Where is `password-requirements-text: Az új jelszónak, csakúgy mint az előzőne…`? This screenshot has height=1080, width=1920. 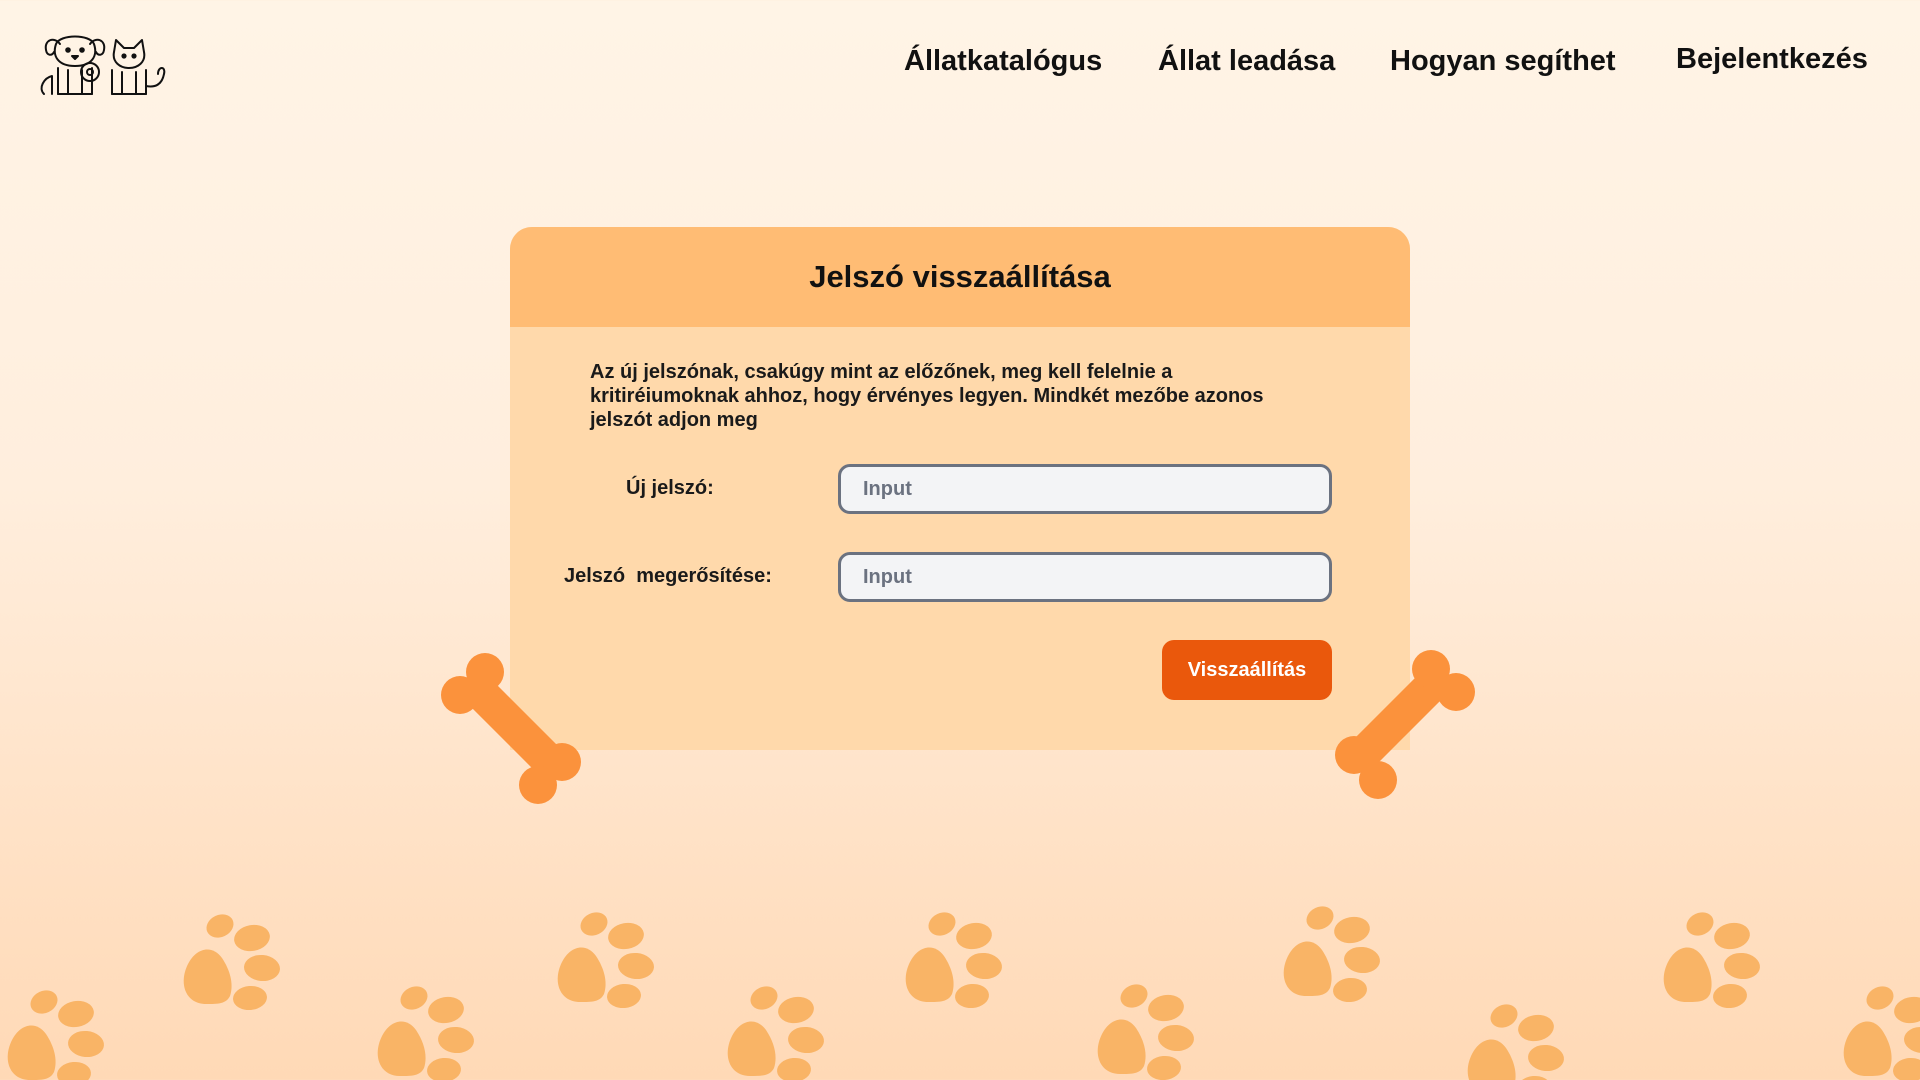
password-requirements-text: Az új jelszónak, csakúgy mint az előzőne… is located at coordinates (927, 396).